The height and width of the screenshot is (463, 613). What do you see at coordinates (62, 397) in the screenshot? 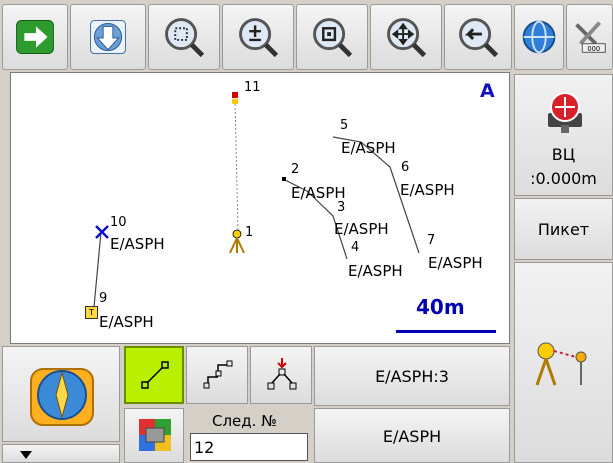
I see `compass-icon` at bounding box center [62, 397].